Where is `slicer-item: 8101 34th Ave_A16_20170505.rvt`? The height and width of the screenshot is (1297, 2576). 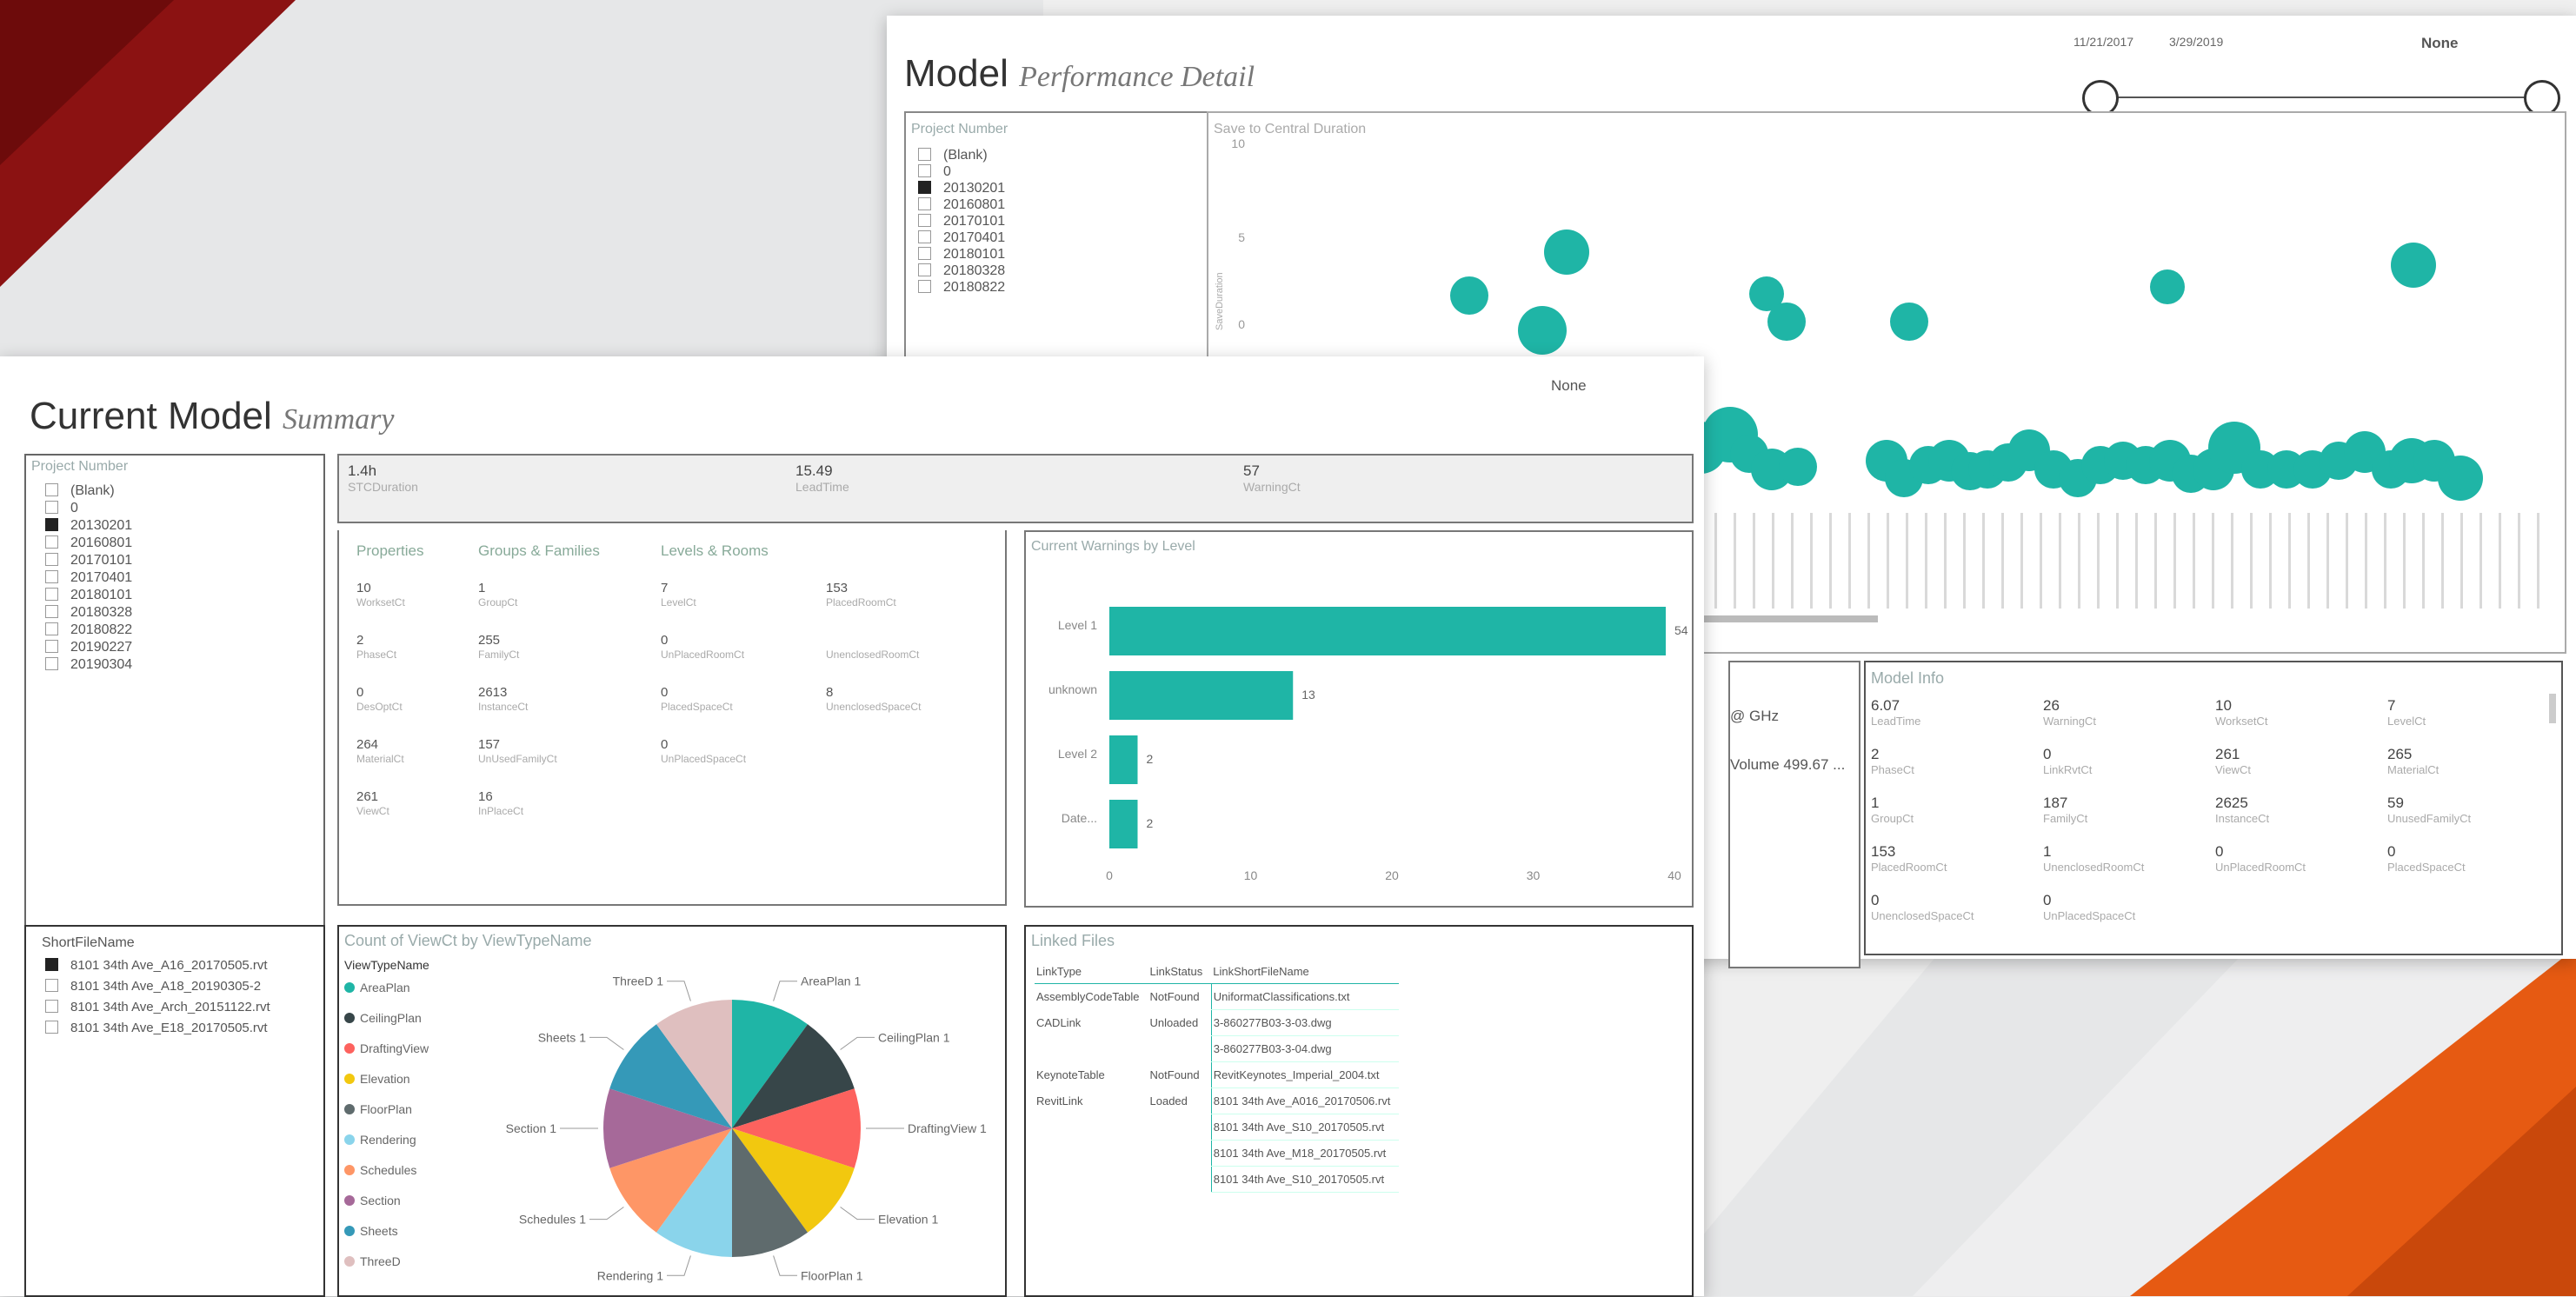
slicer-item: 8101 34th Ave_A16_20170505.rvt is located at coordinates (157, 968).